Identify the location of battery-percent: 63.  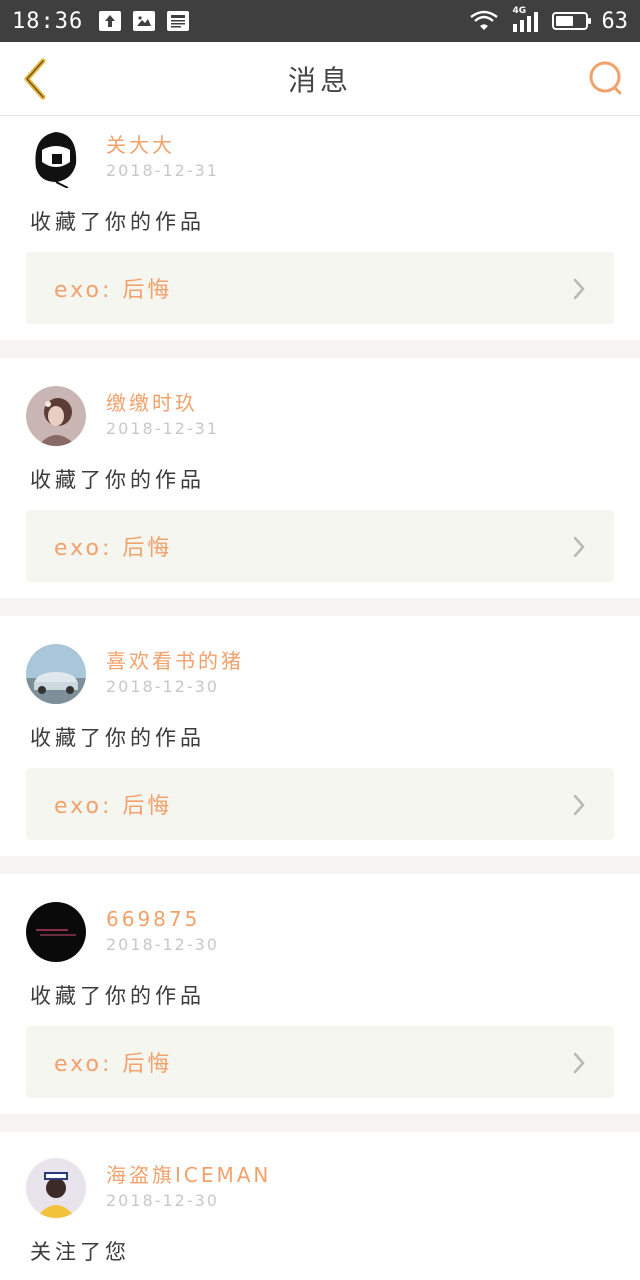
(615, 21).